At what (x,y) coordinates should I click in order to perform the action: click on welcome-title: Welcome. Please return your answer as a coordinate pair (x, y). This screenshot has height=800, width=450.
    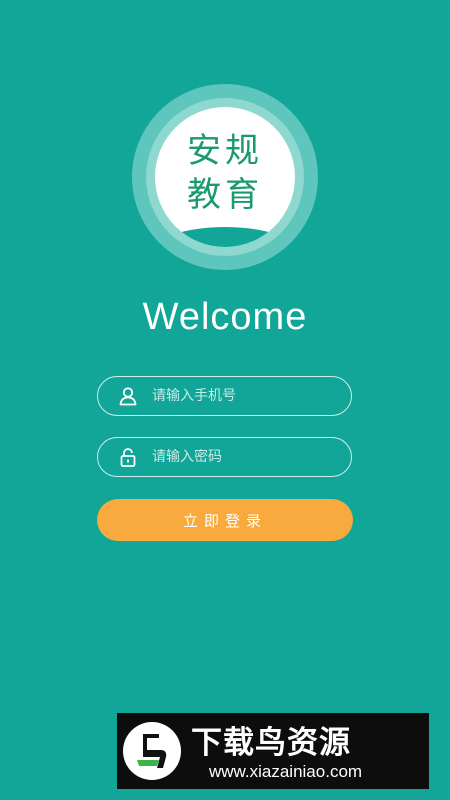
    Looking at the image, I should click on (225, 317).